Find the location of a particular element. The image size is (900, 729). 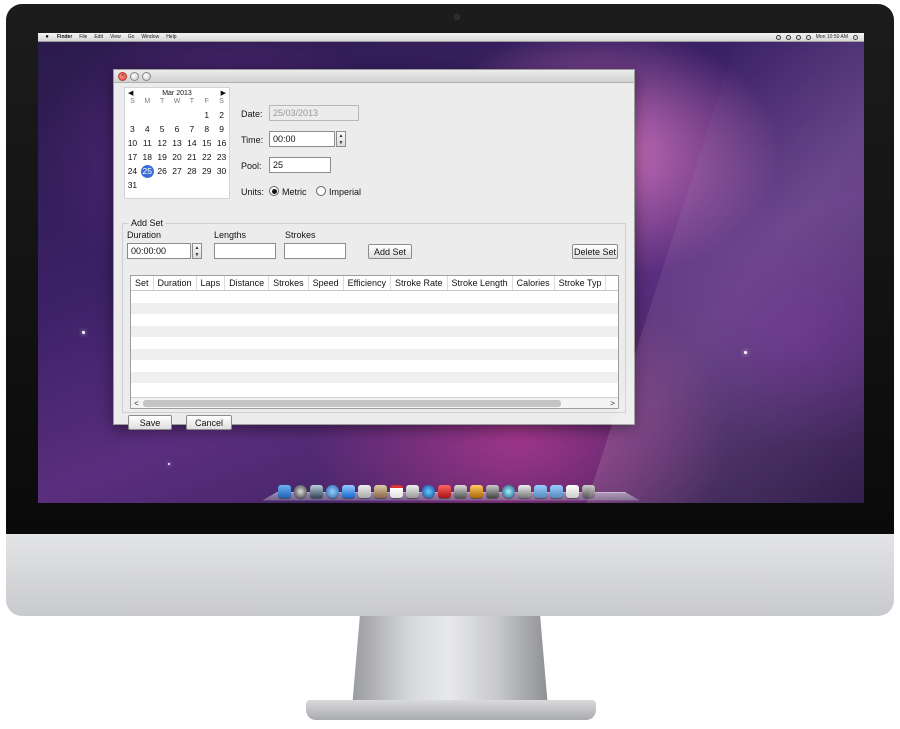

calendar-day: 21 is located at coordinates (191, 157).